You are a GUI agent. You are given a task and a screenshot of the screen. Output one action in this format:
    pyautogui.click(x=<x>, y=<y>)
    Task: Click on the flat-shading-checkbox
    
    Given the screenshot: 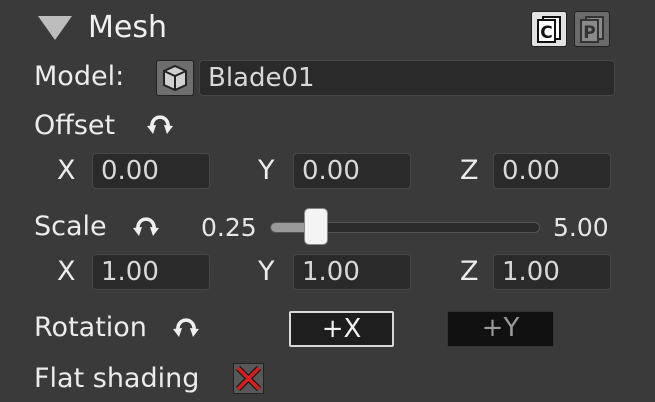 What is the action you would take?
    pyautogui.click(x=248, y=378)
    